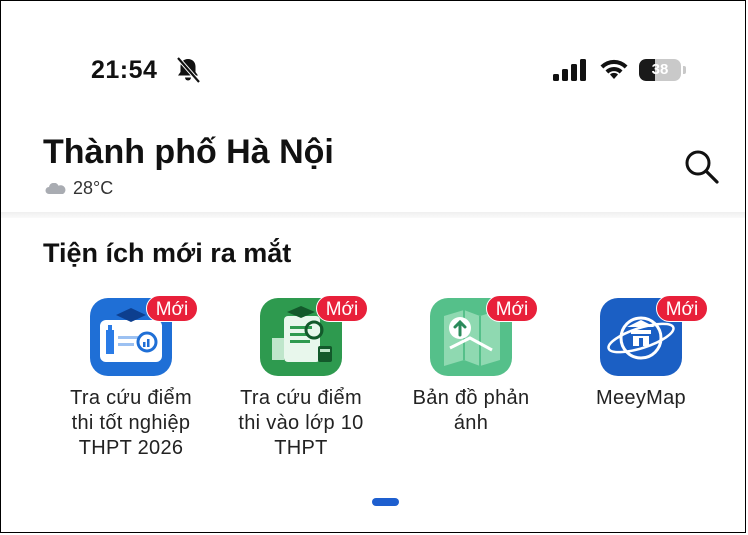 The width and height of the screenshot is (748, 535). What do you see at coordinates (167, 253) in the screenshot?
I see `section-title: Tiện ích mới ra mắt` at bounding box center [167, 253].